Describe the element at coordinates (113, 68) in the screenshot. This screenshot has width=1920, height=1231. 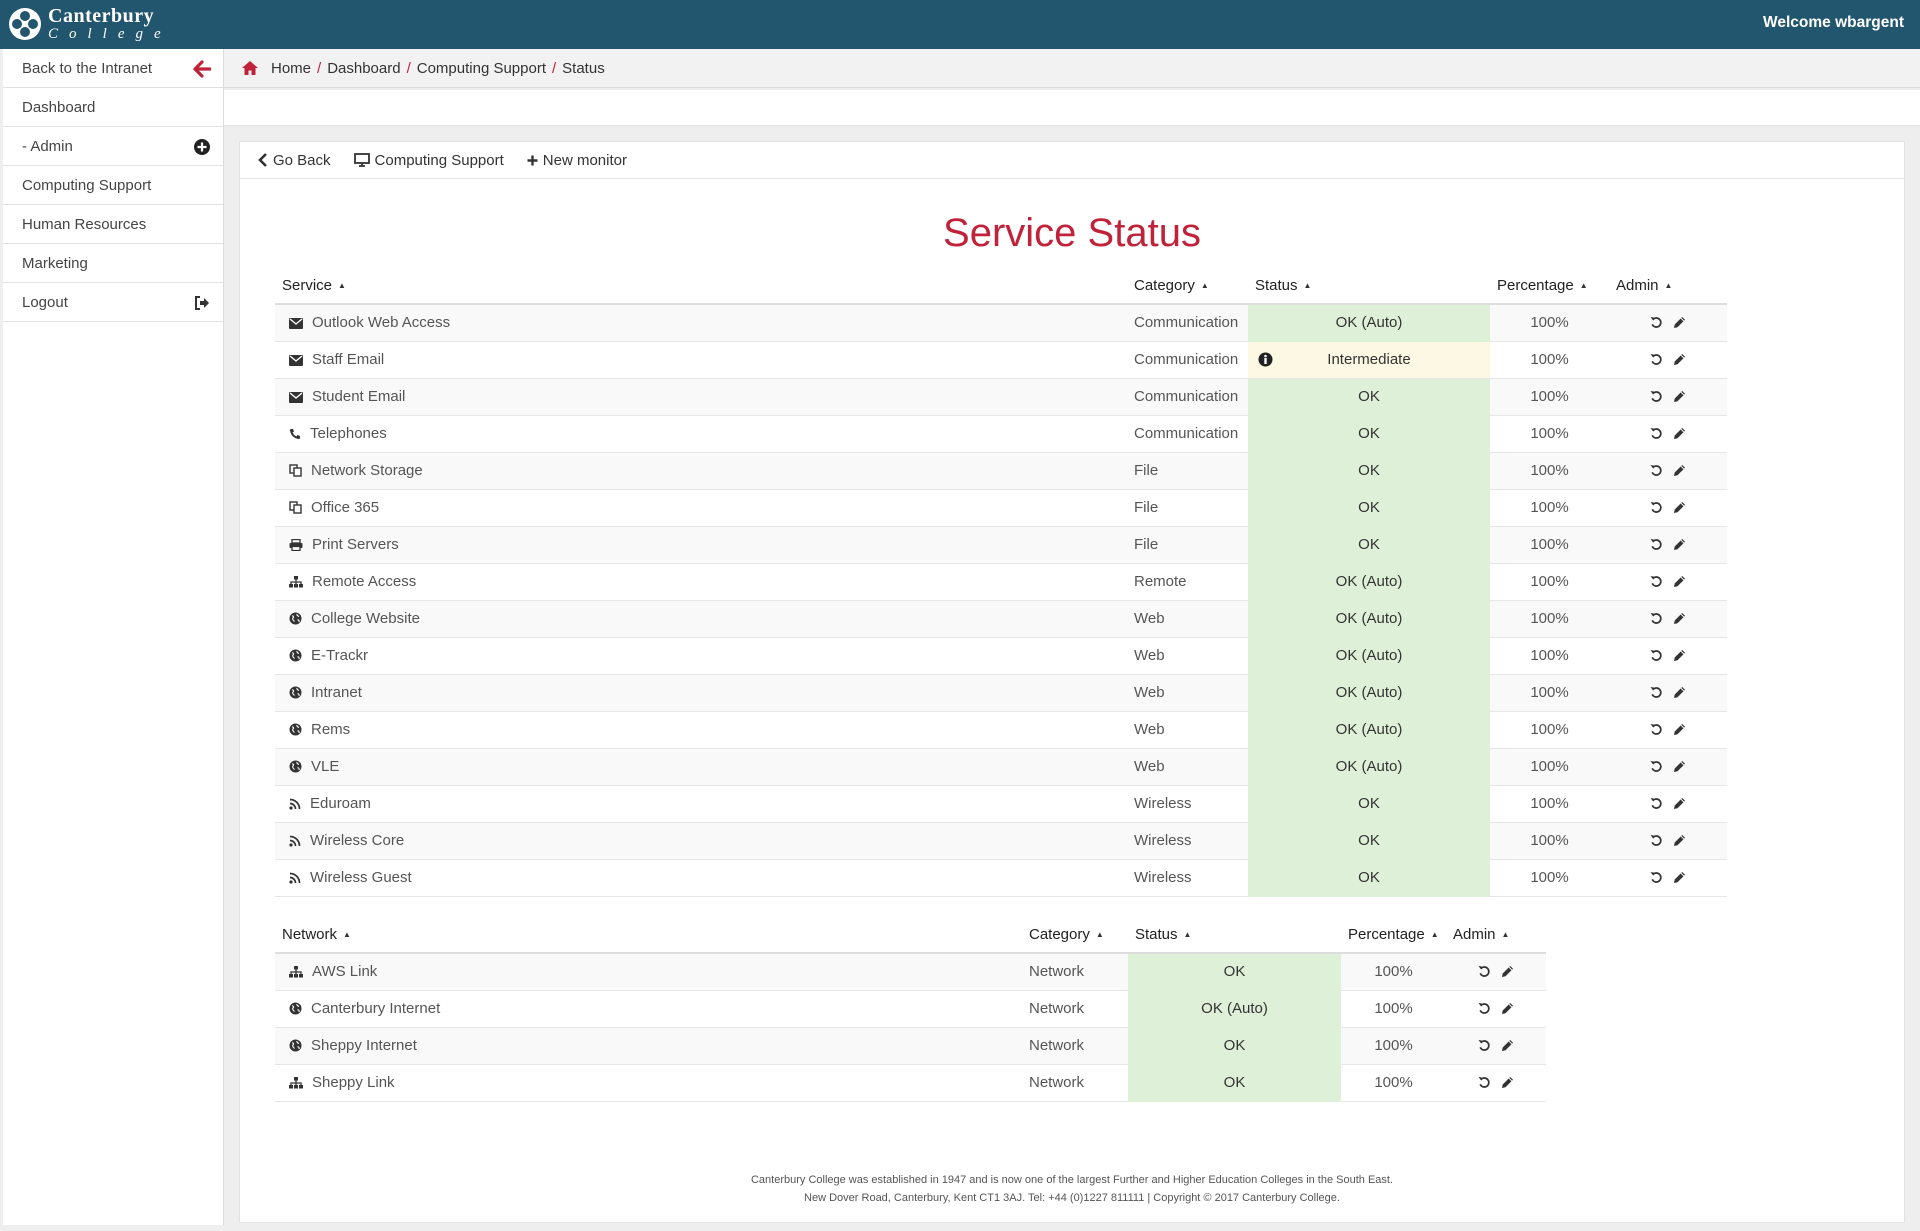
I see `sidebar-item-back-to-intranet: Back to the Intranet` at that location.